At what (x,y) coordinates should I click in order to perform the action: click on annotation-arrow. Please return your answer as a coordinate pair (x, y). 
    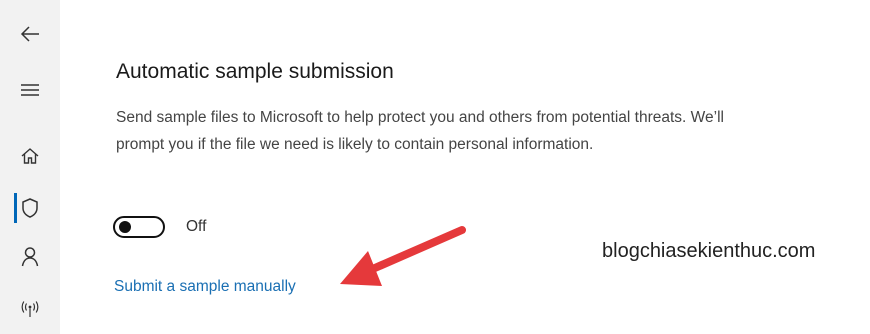
    Looking at the image, I should click on (403, 256).